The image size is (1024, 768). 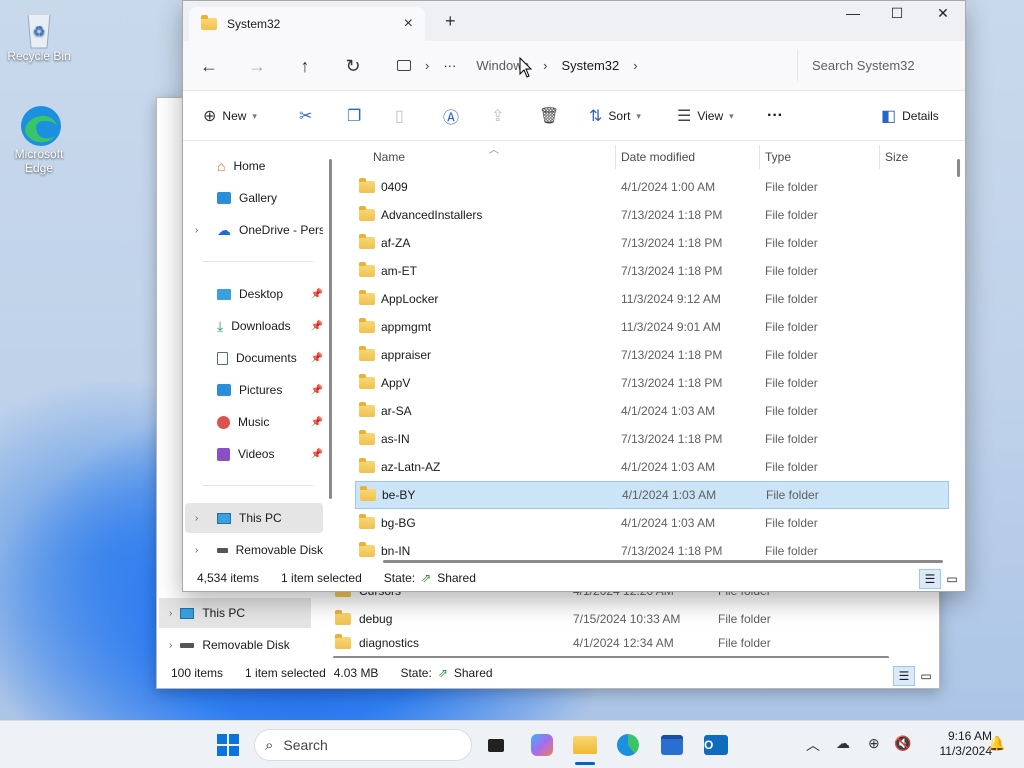 What do you see at coordinates (813, 745) in the screenshot?
I see `show-hidden-icons-button: ︿` at bounding box center [813, 745].